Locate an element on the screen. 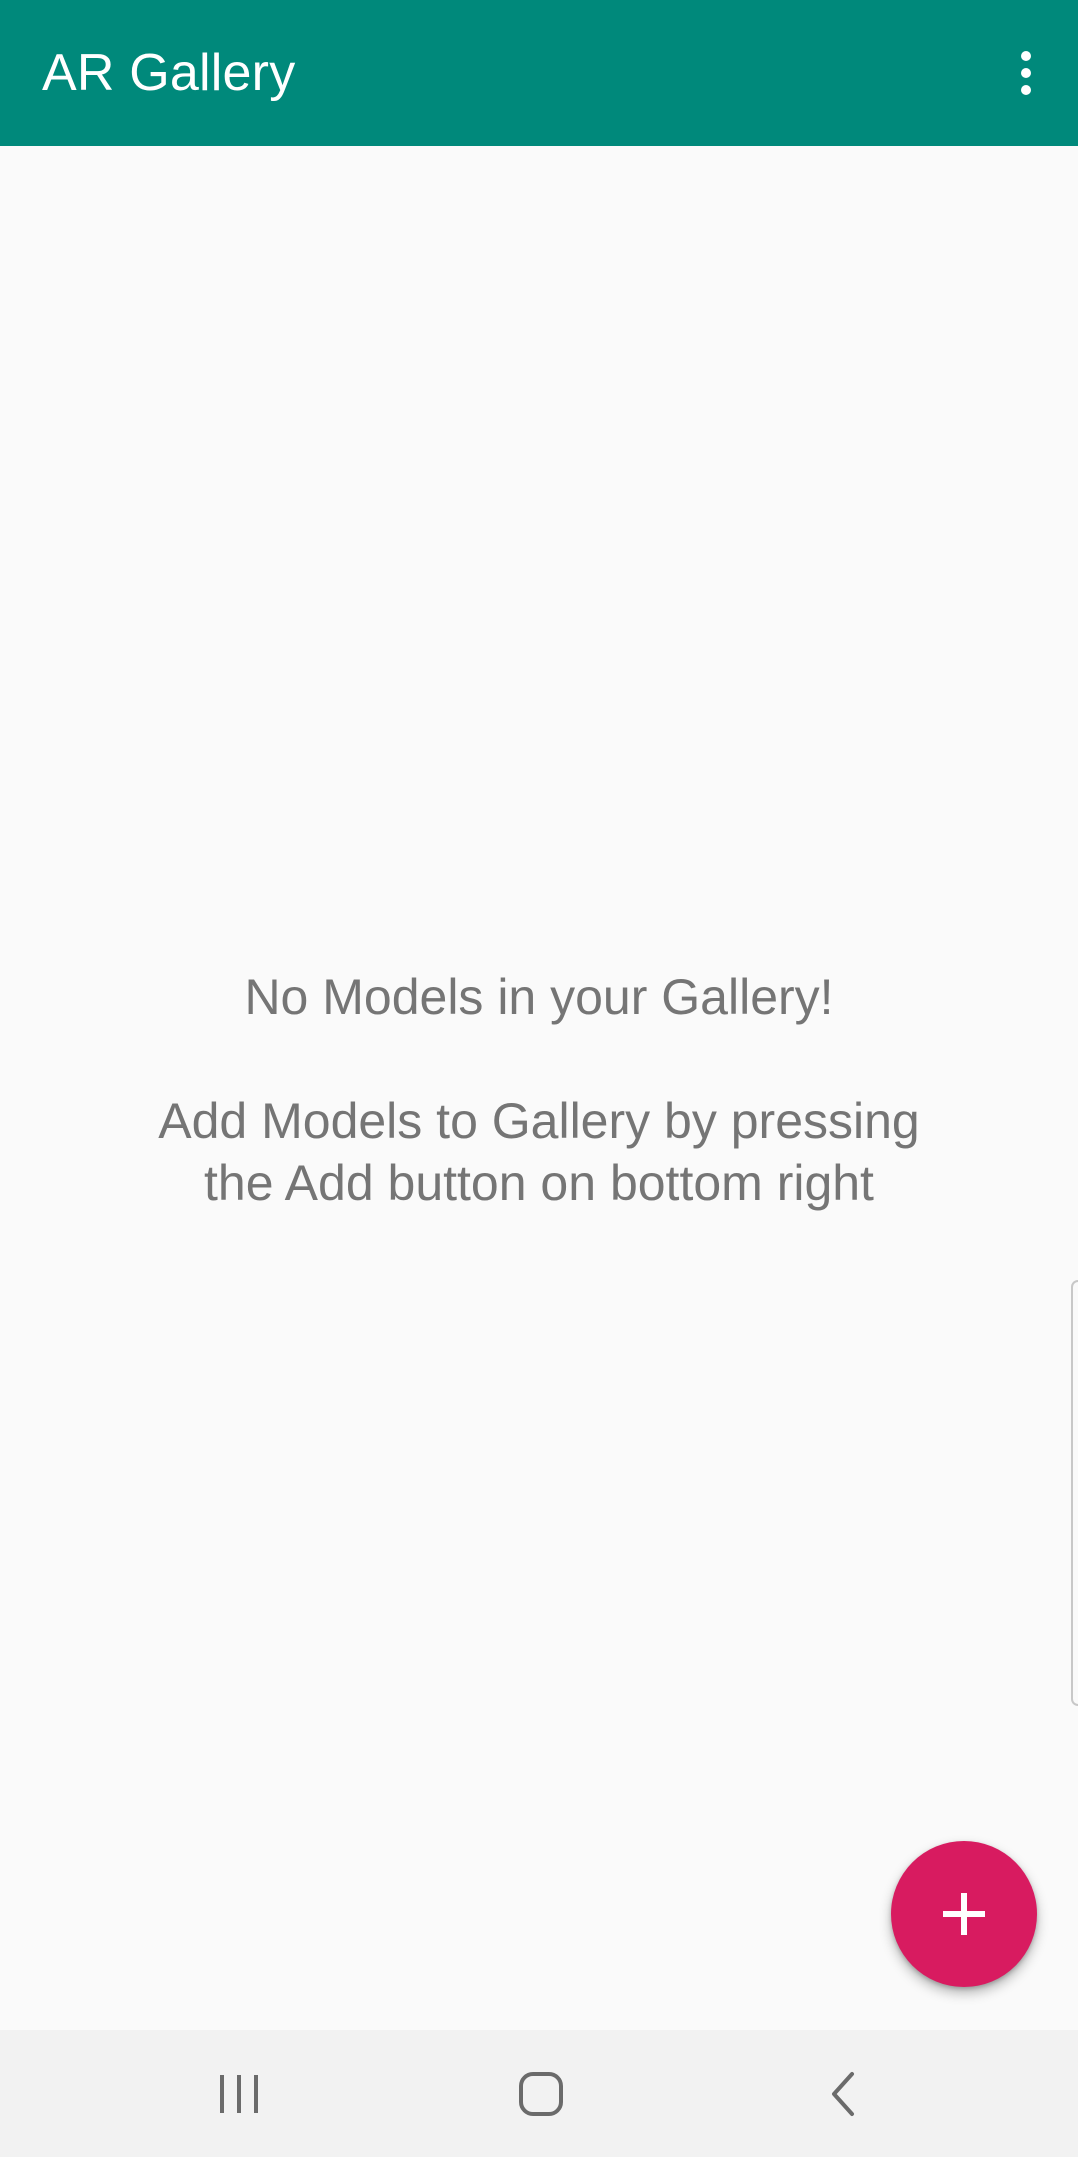 The image size is (1078, 2157). more-options-button is located at coordinates (1026, 73).